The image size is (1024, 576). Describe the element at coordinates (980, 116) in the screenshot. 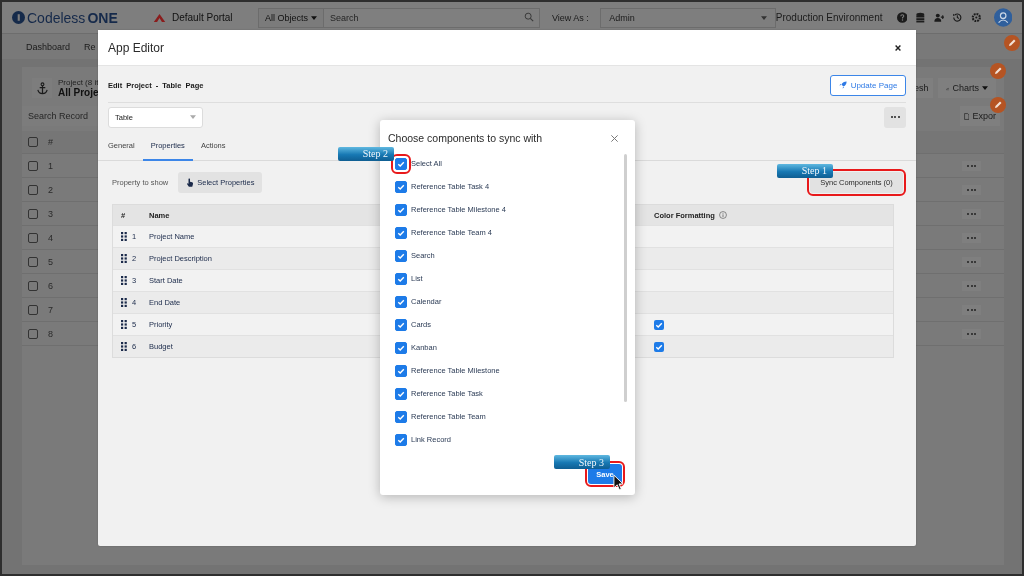

I see `export-button: Expor` at that location.